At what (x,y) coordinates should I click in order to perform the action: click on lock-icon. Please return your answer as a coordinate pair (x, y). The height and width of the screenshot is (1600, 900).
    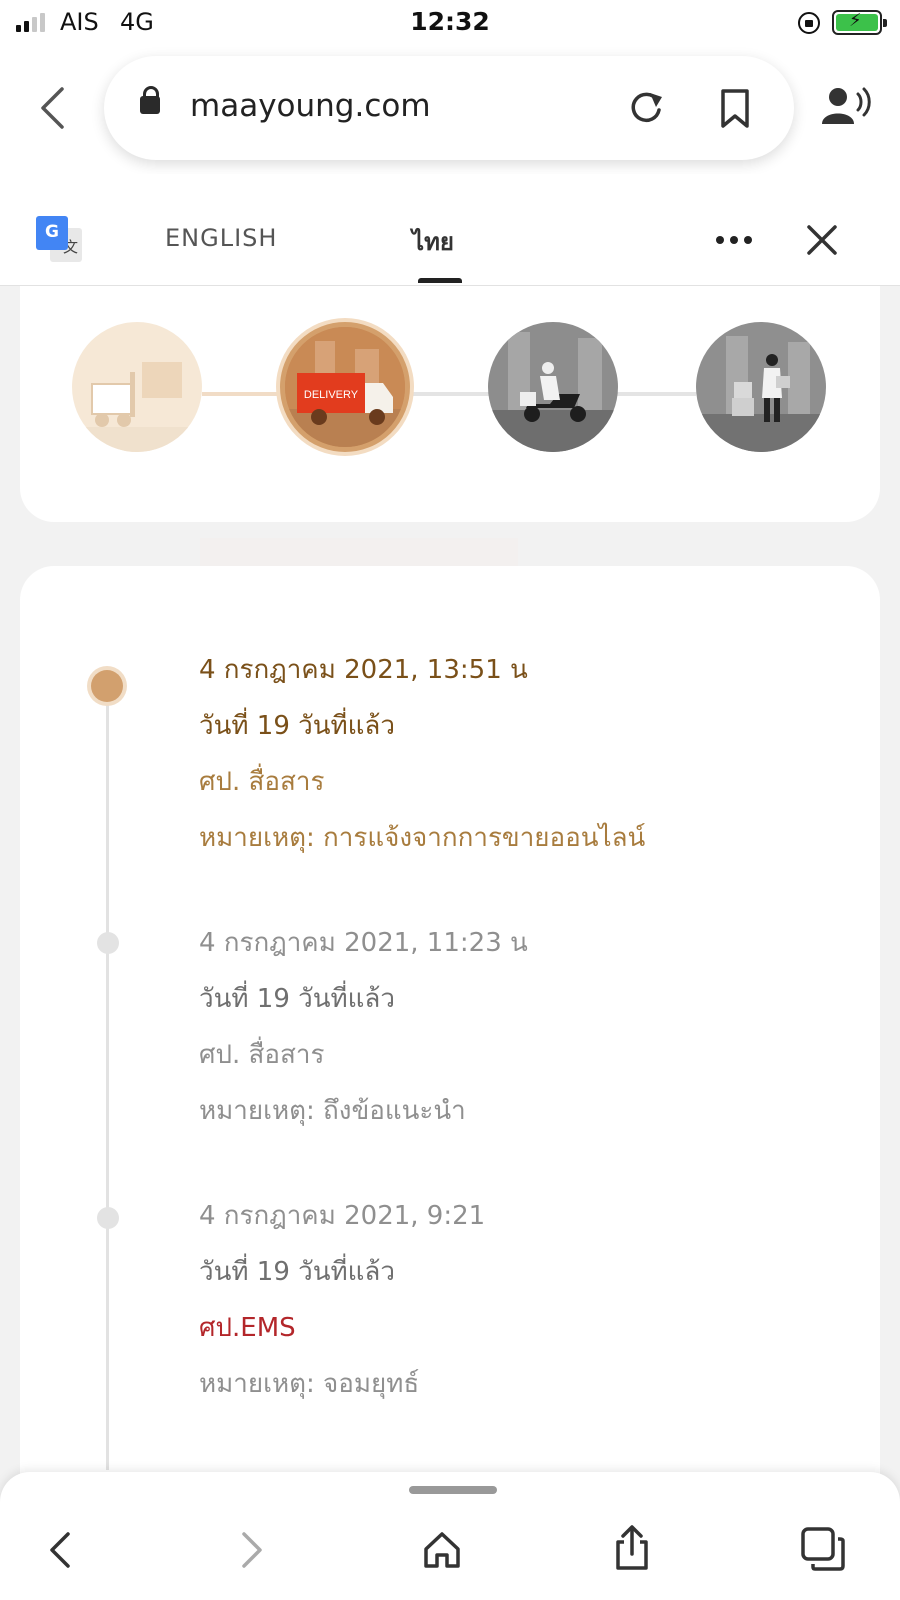
    Looking at the image, I should click on (150, 100).